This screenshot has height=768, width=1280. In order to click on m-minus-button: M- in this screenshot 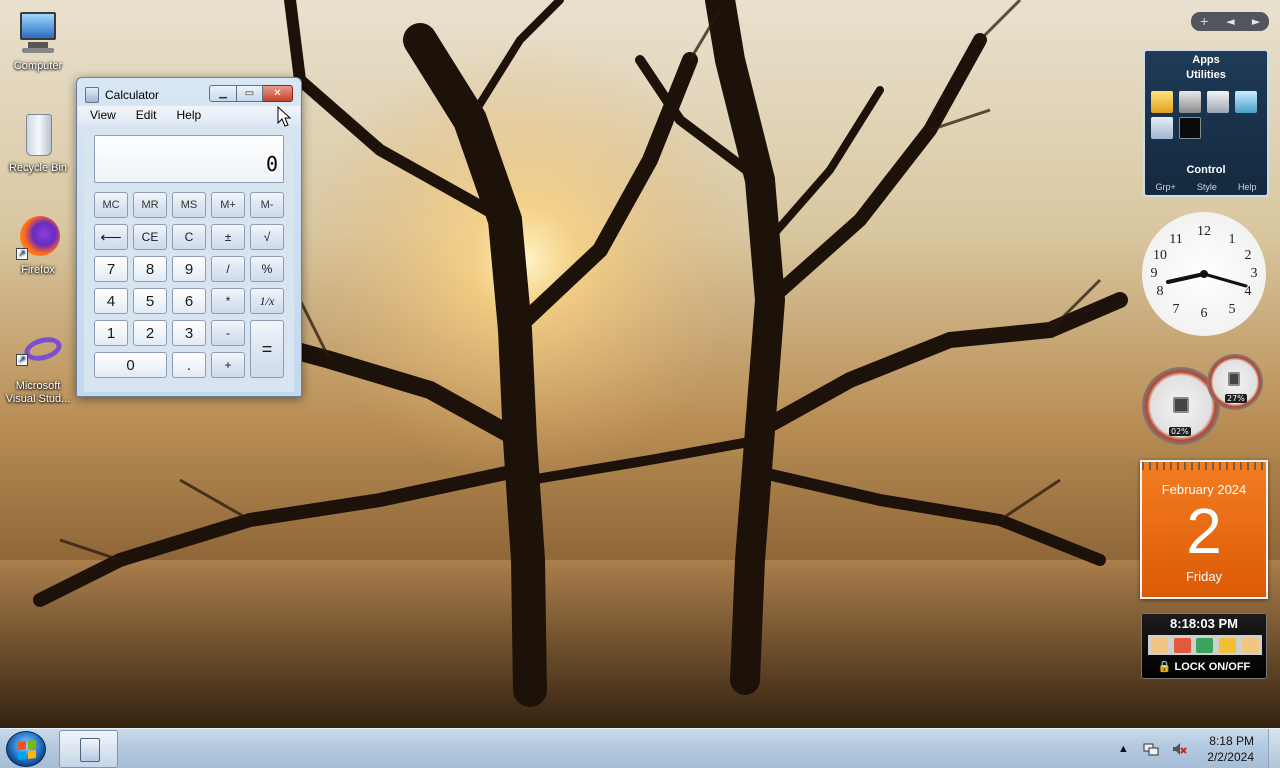, I will do `click(267, 205)`.